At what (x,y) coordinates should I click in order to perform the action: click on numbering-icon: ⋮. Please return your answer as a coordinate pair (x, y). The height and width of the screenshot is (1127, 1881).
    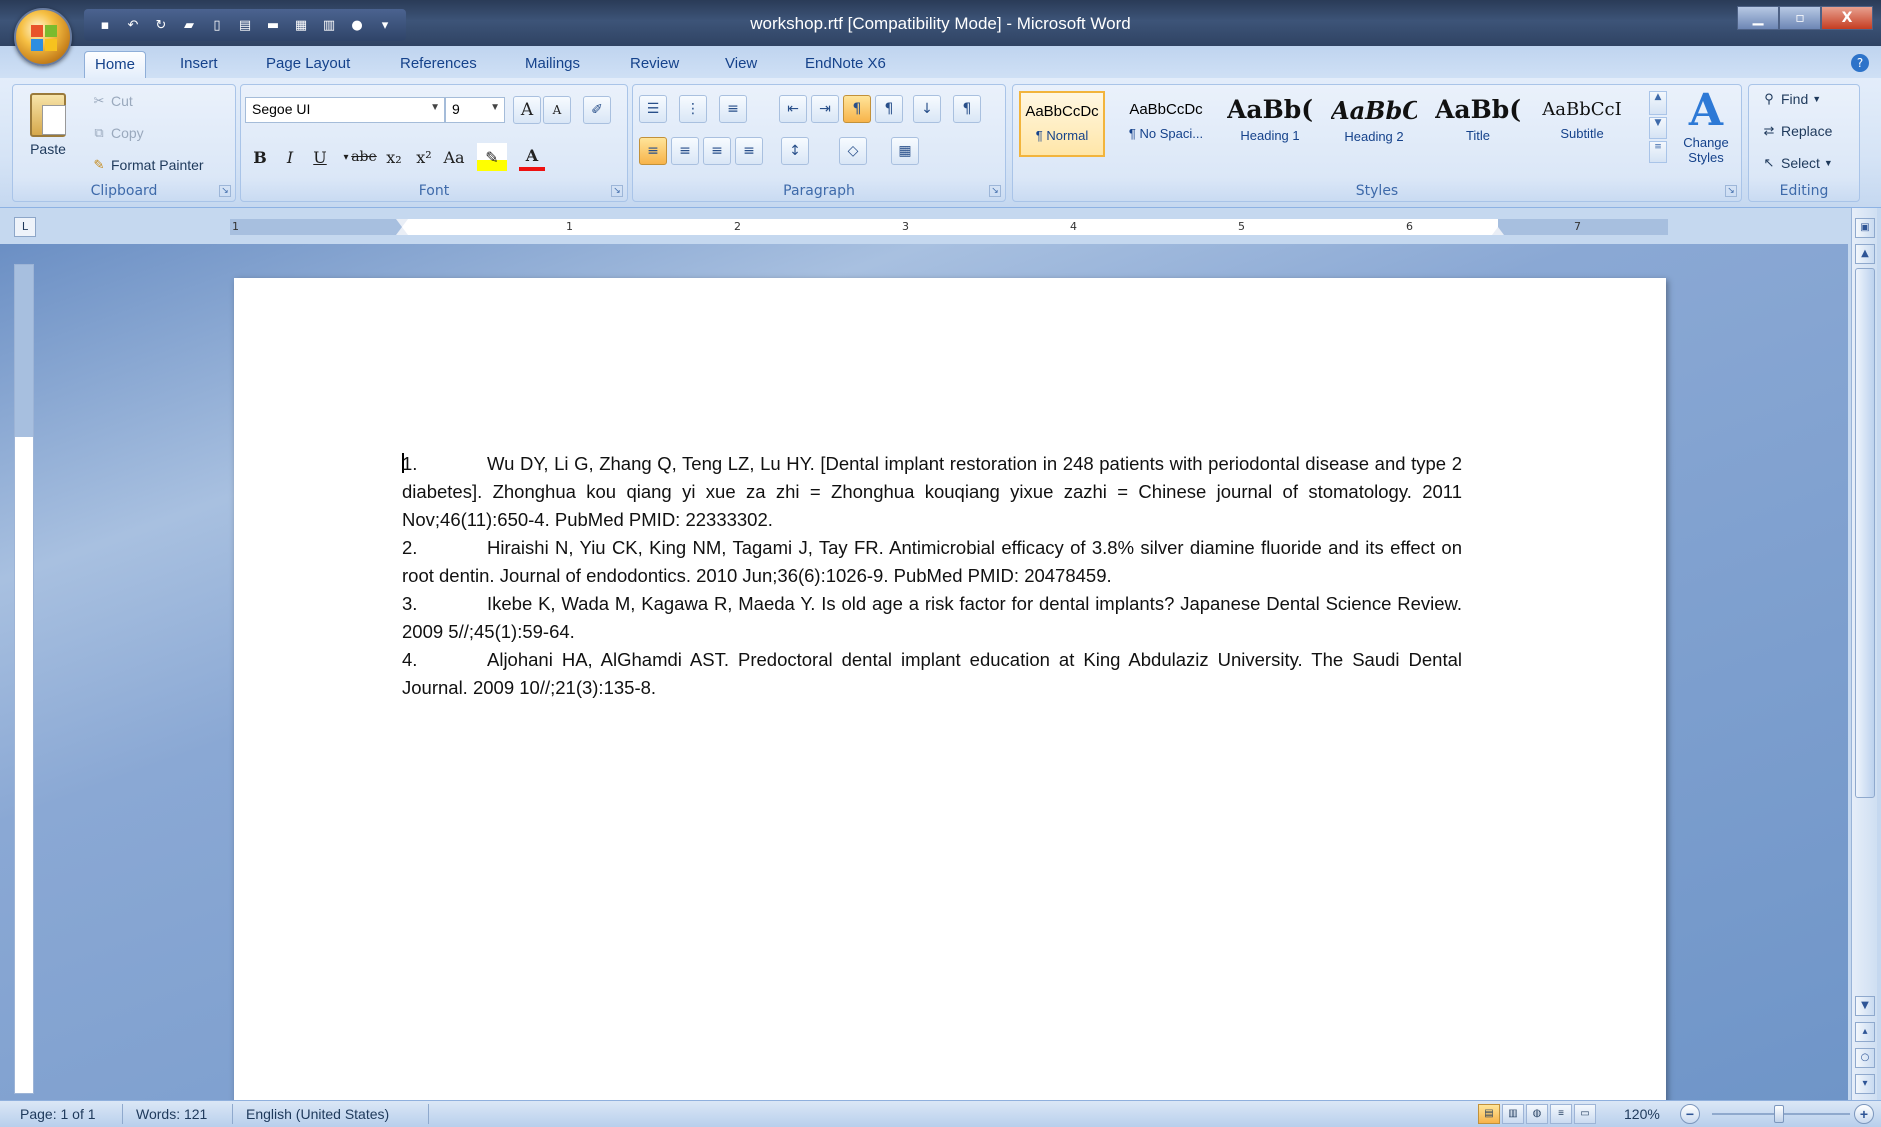
    Looking at the image, I should click on (693, 109).